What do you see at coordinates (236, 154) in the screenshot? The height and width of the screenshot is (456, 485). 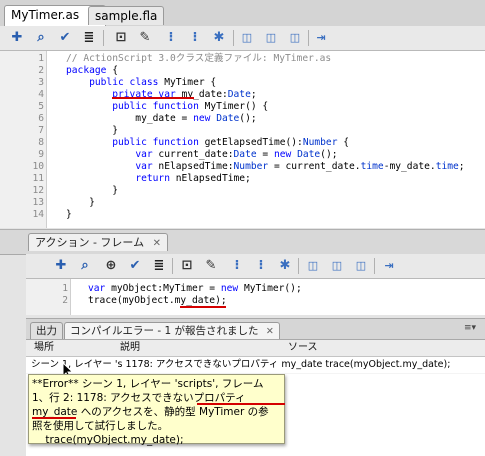 I see `code-line: var current_date:Date = new Date();` at bounding box center [236, 154].